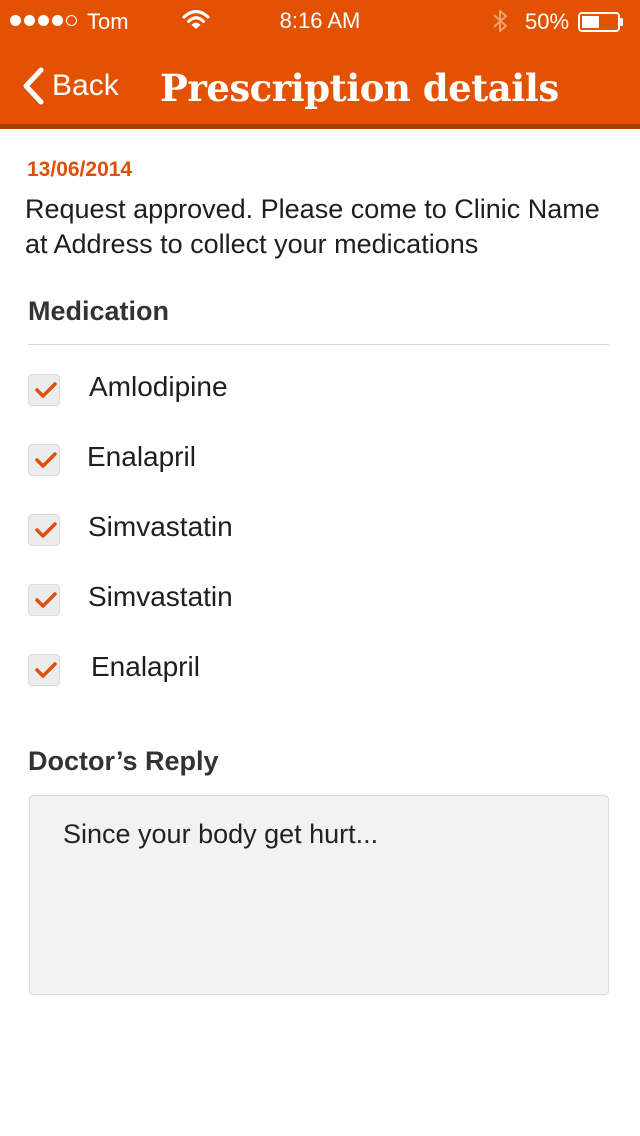 The width and height of the screenshot is (640, 1136). Describe the element at coordinates (318, 344) in the screenshot. I see `section-divider` at that location.